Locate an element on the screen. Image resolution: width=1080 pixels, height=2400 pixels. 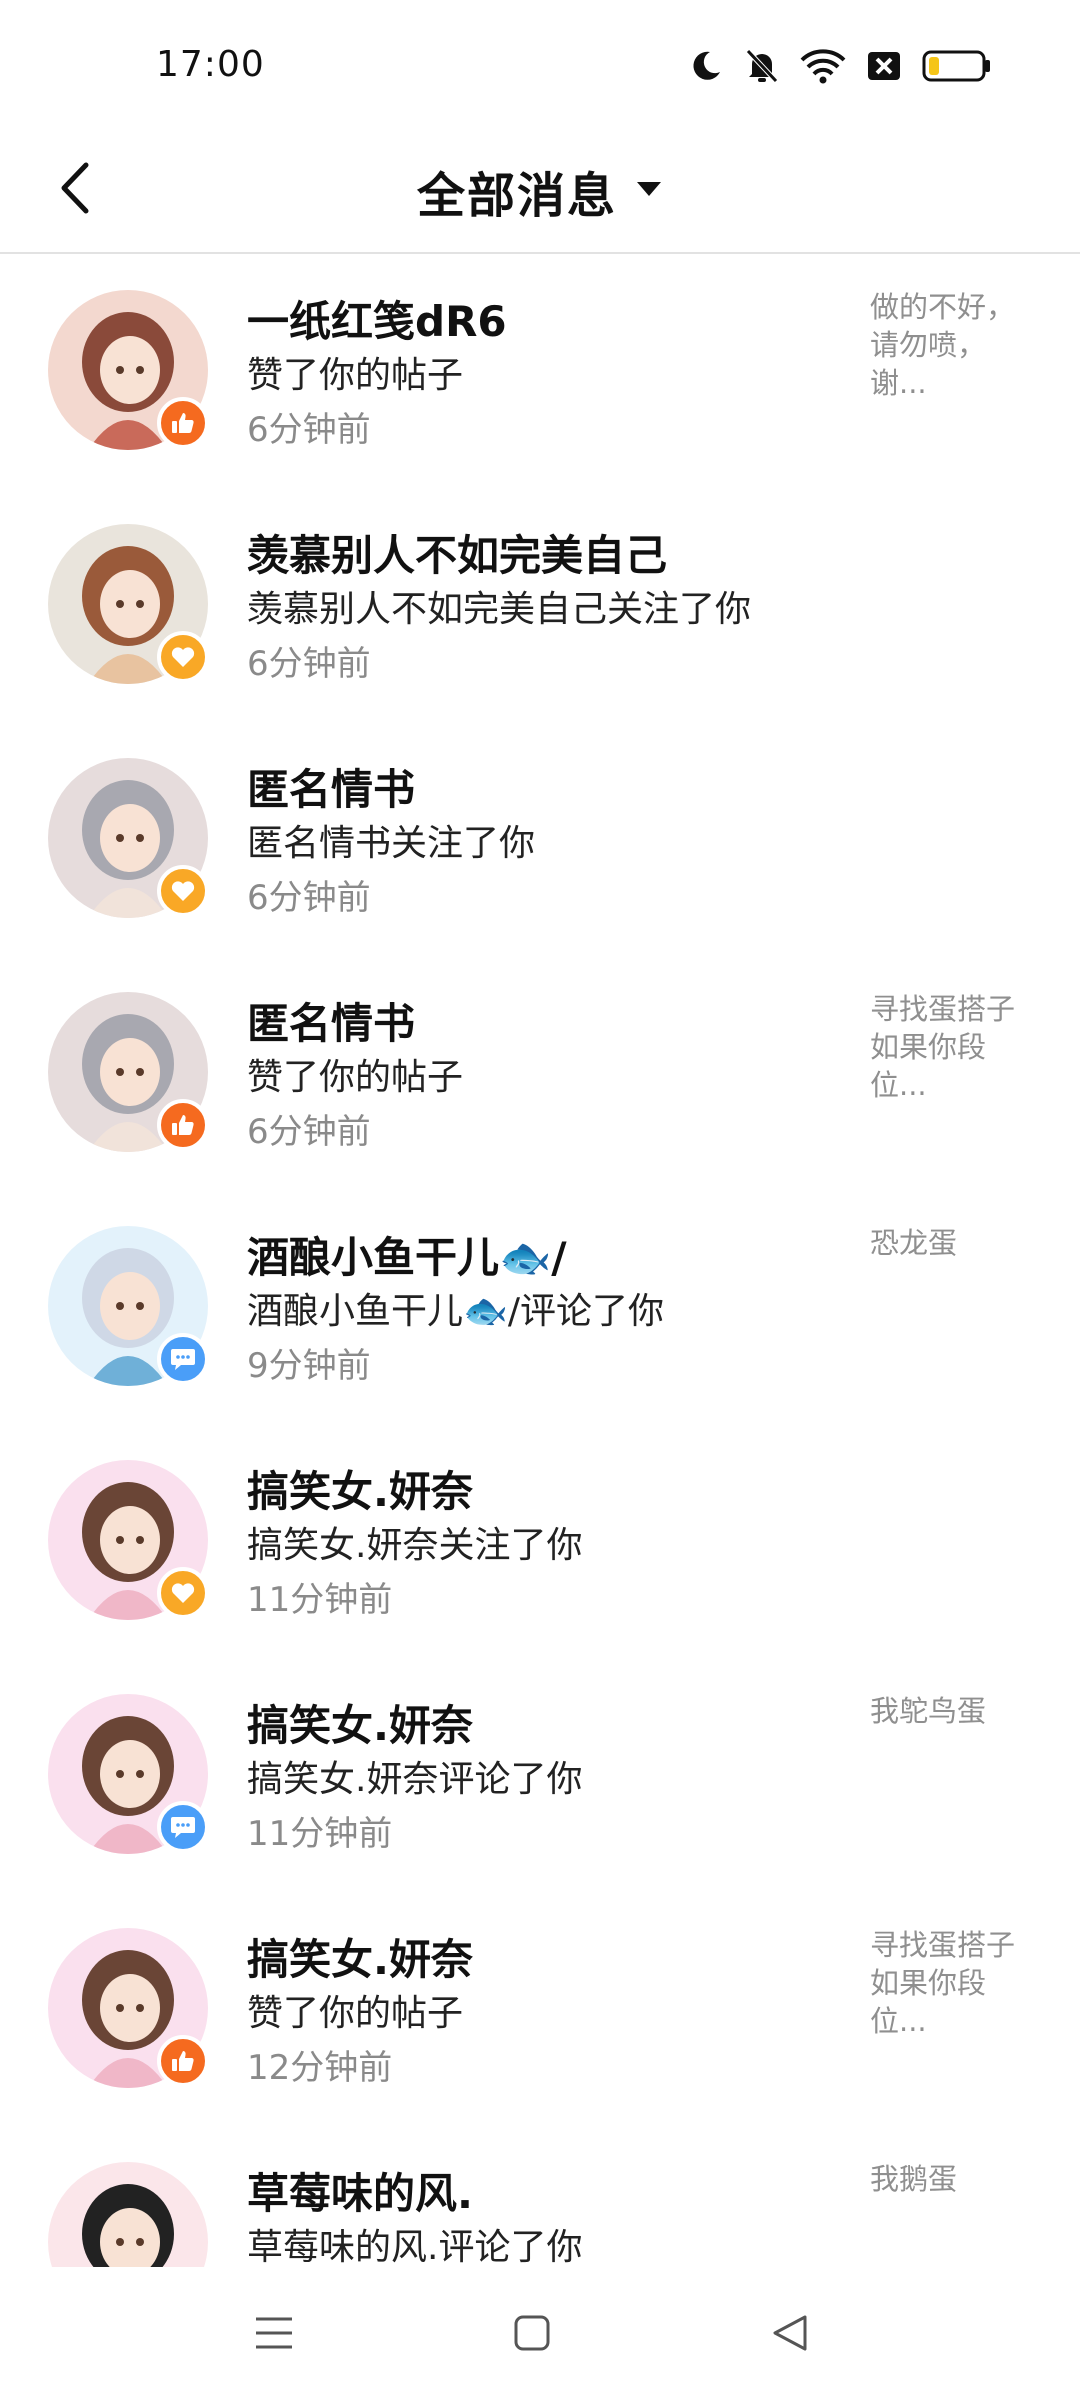
action-text: 酒酿小鱼干儿🐟/评论了你 is located at coordinates (455, 1311).